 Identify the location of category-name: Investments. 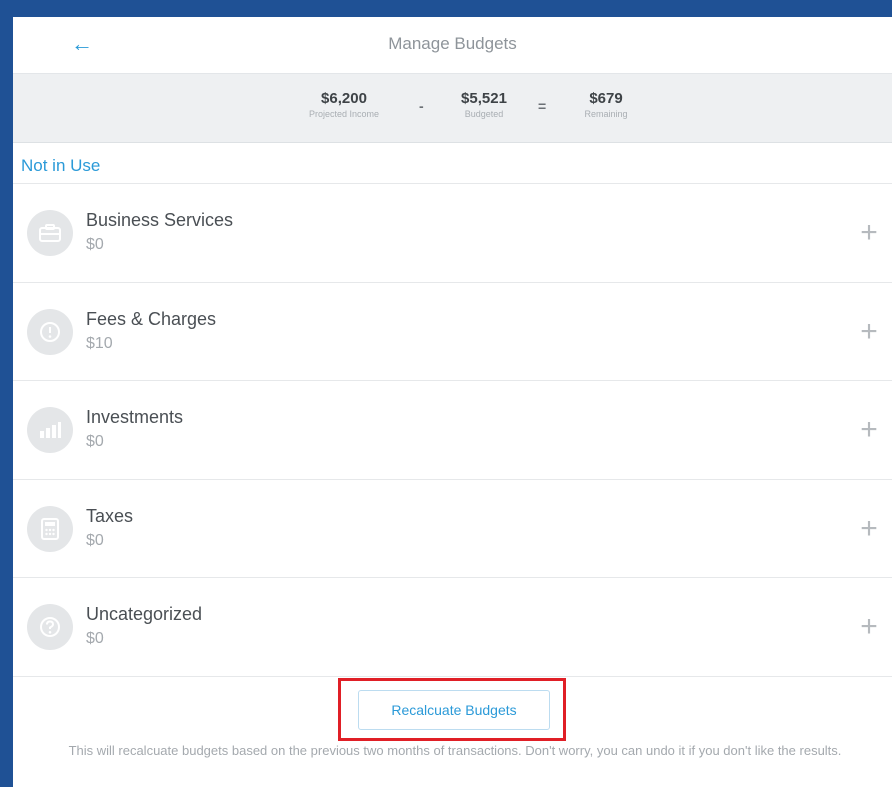
(135, 417).